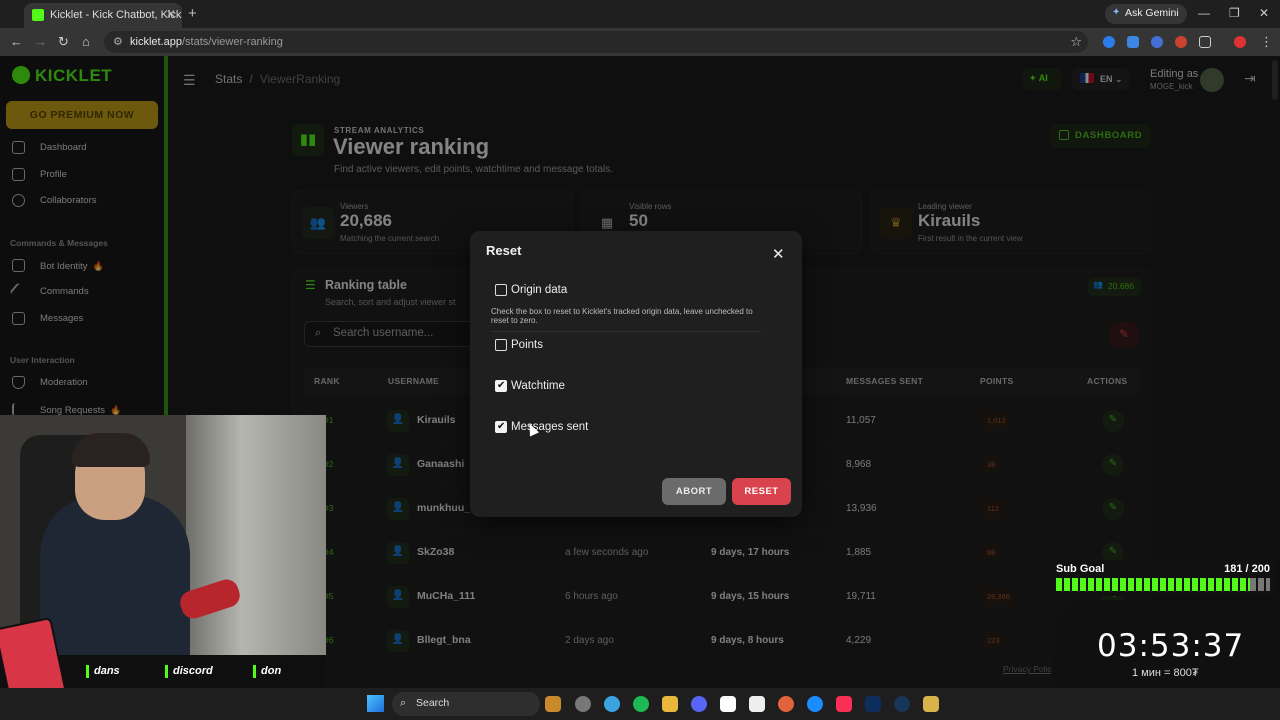 The image size is (1280, 720). Describe the element at coordinates (1264, 13) in the screenshot. I see `window-close-icon: ✕` at that location.